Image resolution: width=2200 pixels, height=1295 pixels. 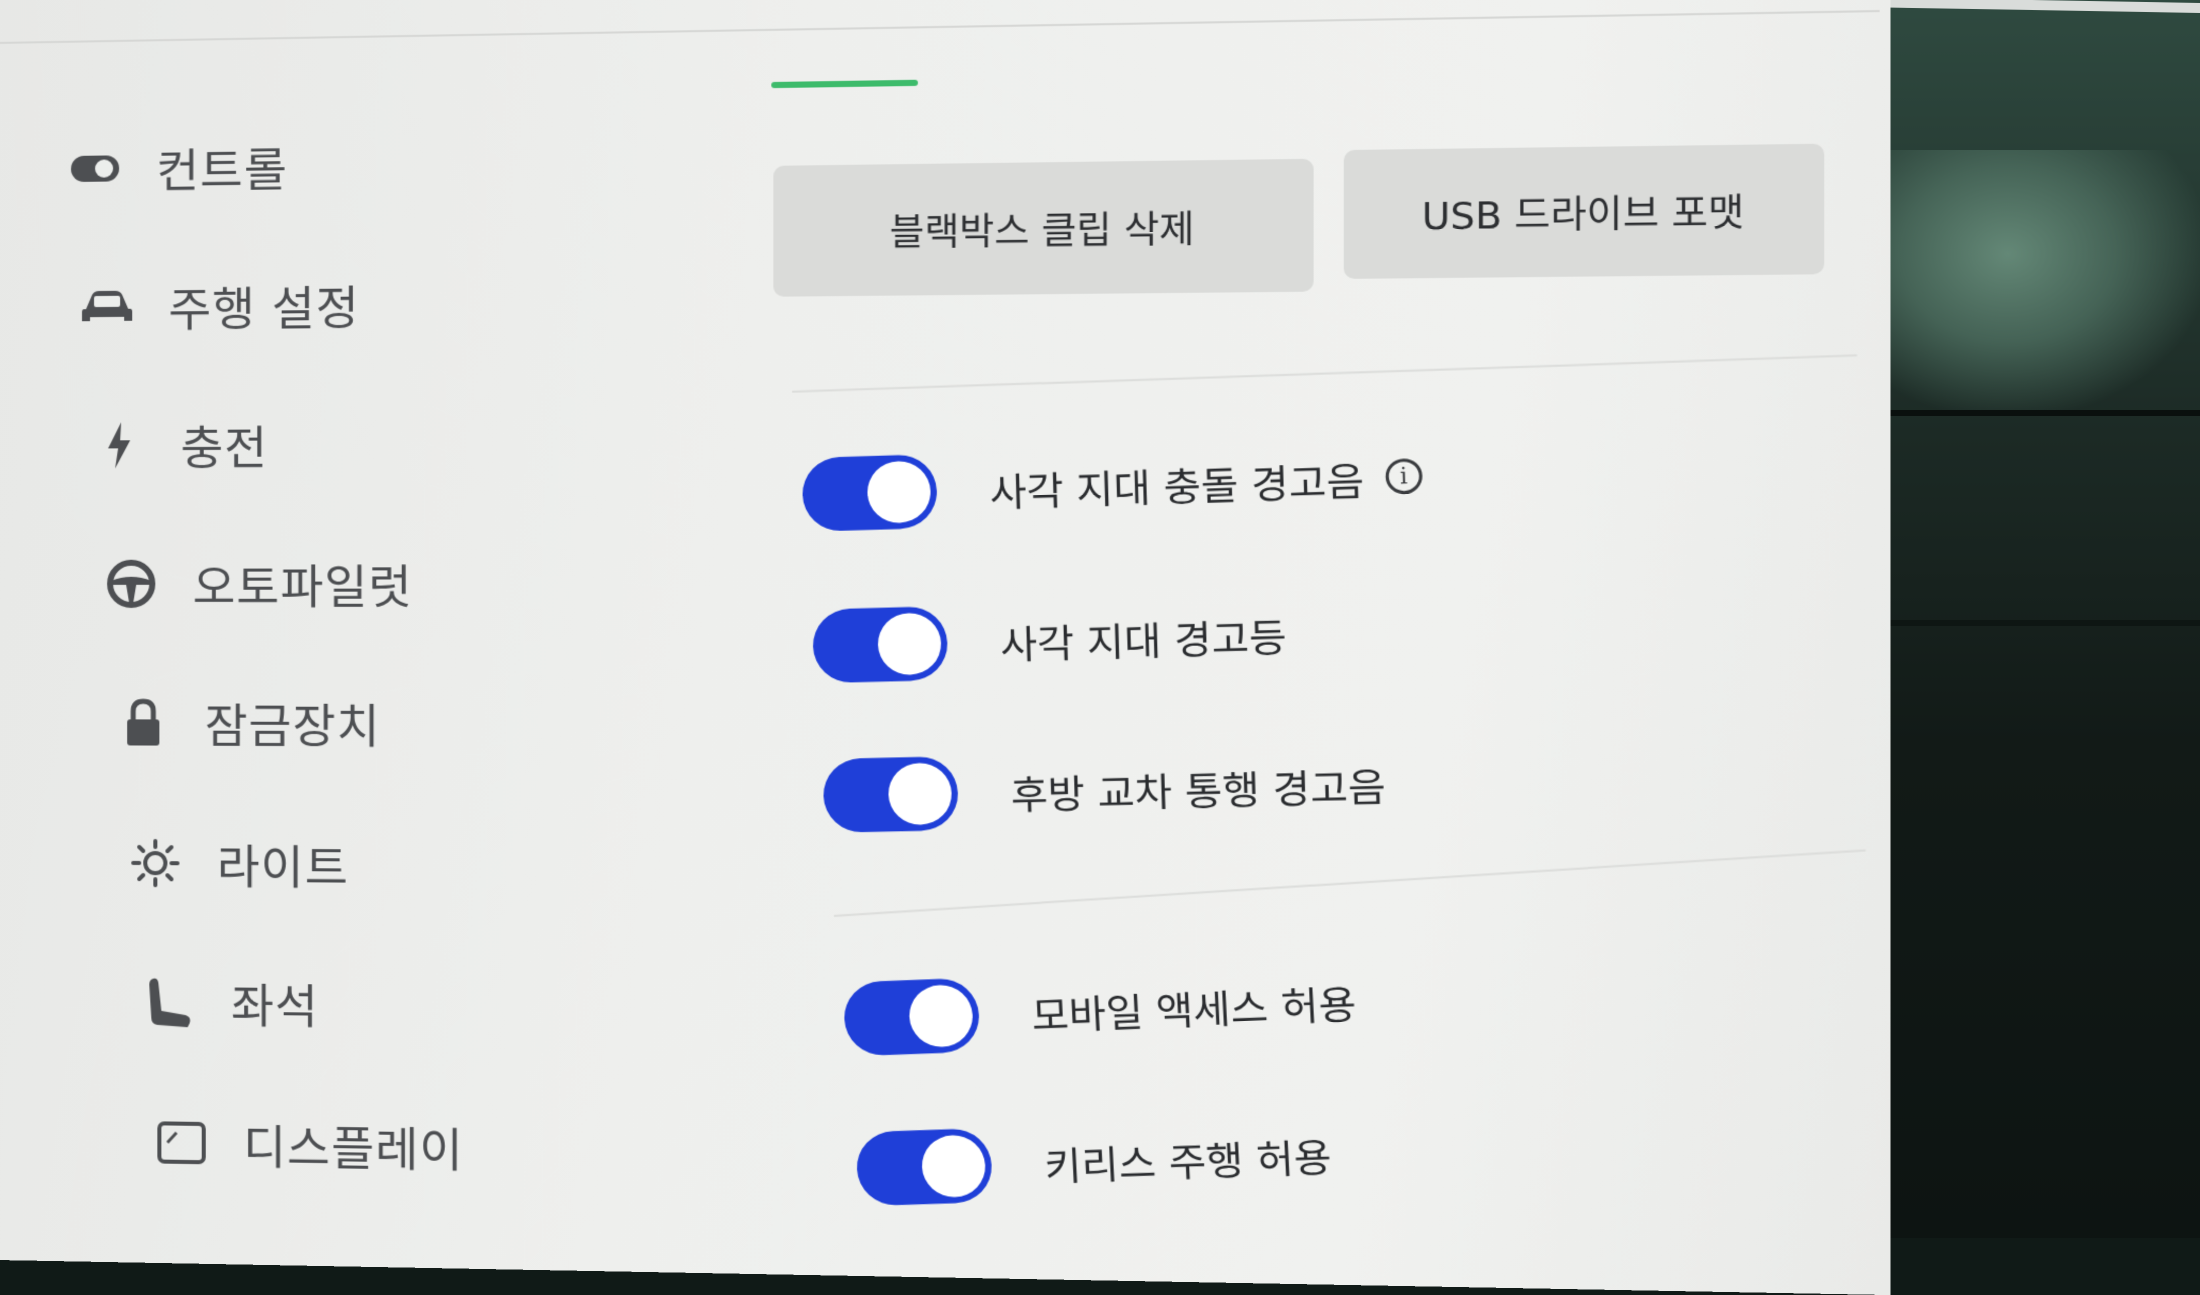 I want to click on sidebar-item-display: 디스플레이, so click(x=307, y=1144).